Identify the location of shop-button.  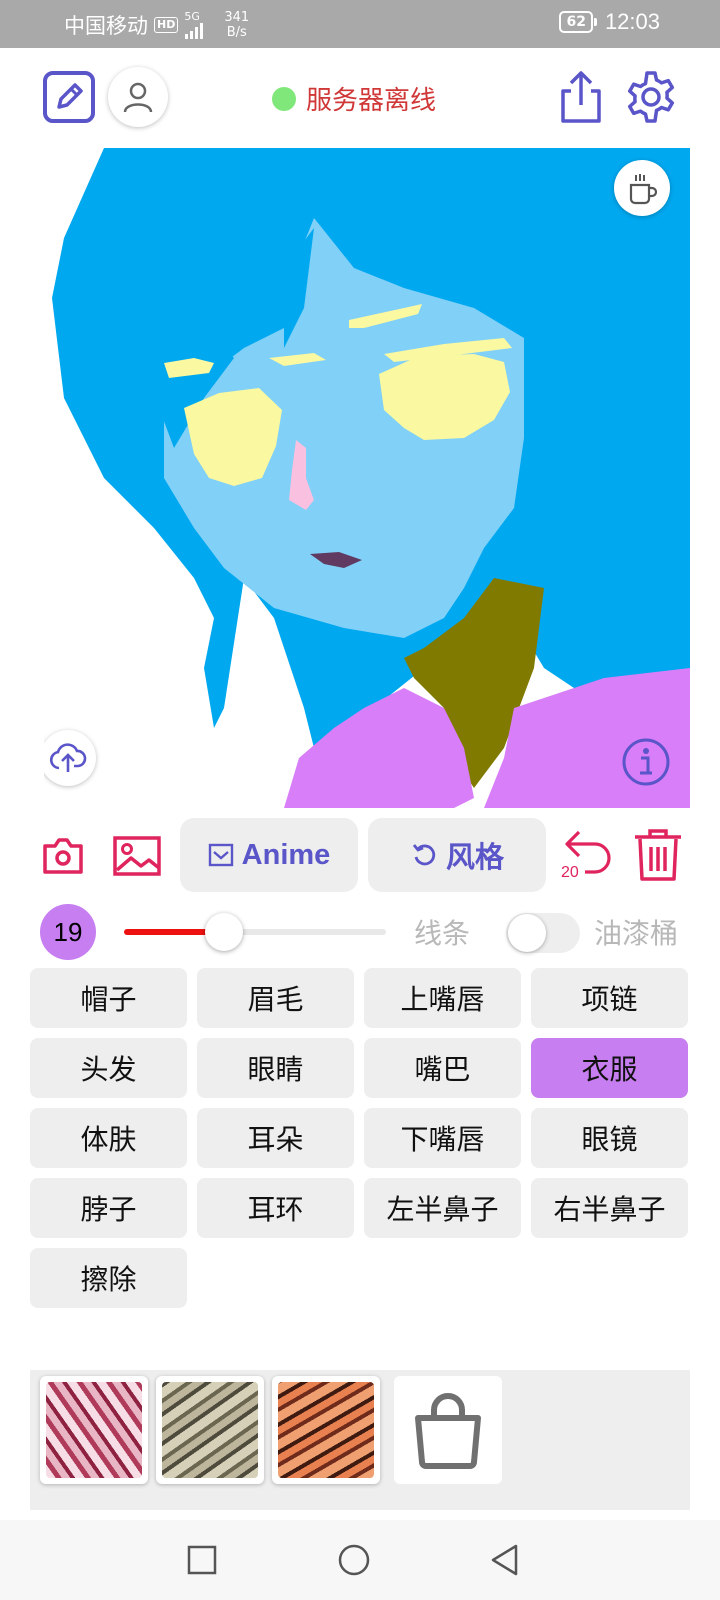
(448, 1430).